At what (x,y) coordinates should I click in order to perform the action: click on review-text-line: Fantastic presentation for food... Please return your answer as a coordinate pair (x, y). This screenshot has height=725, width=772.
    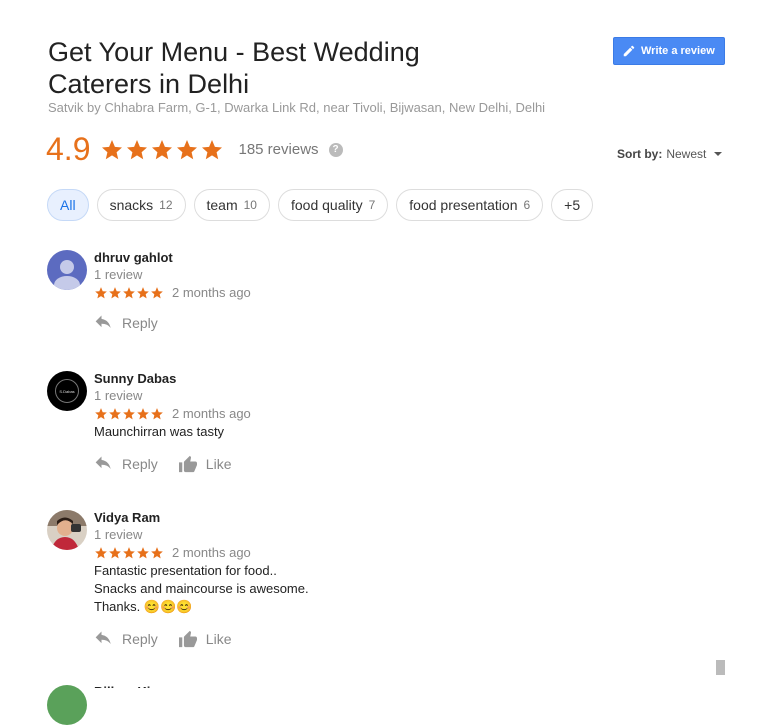
    Looking at the image, I should click on (185, 570).